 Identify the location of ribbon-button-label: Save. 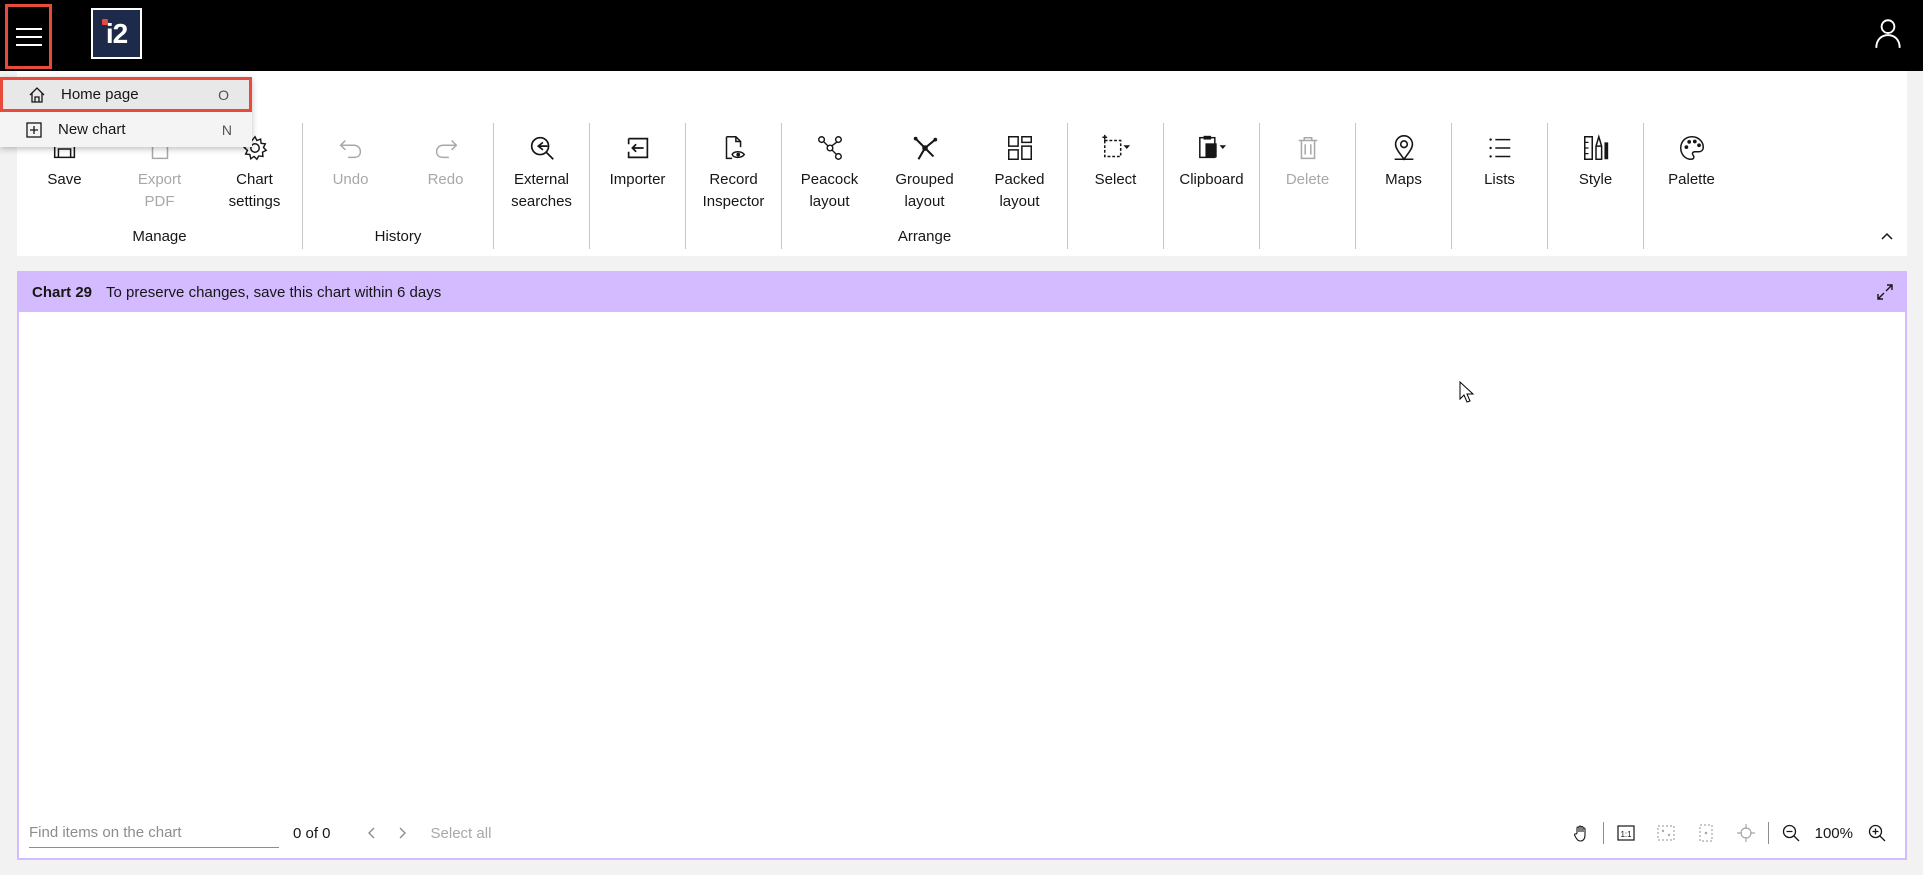
(64, 179).